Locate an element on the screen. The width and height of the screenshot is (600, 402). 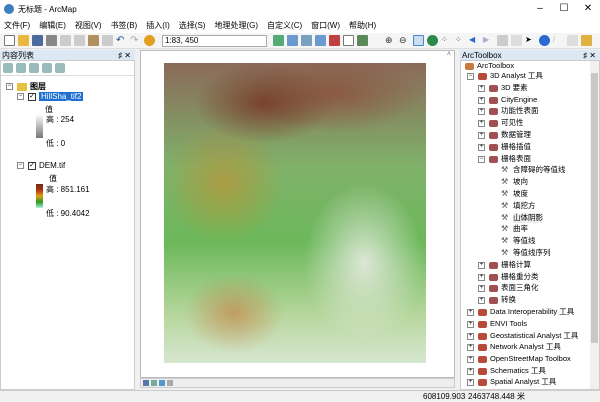
pan-icon is located at coordinates (418, 40).